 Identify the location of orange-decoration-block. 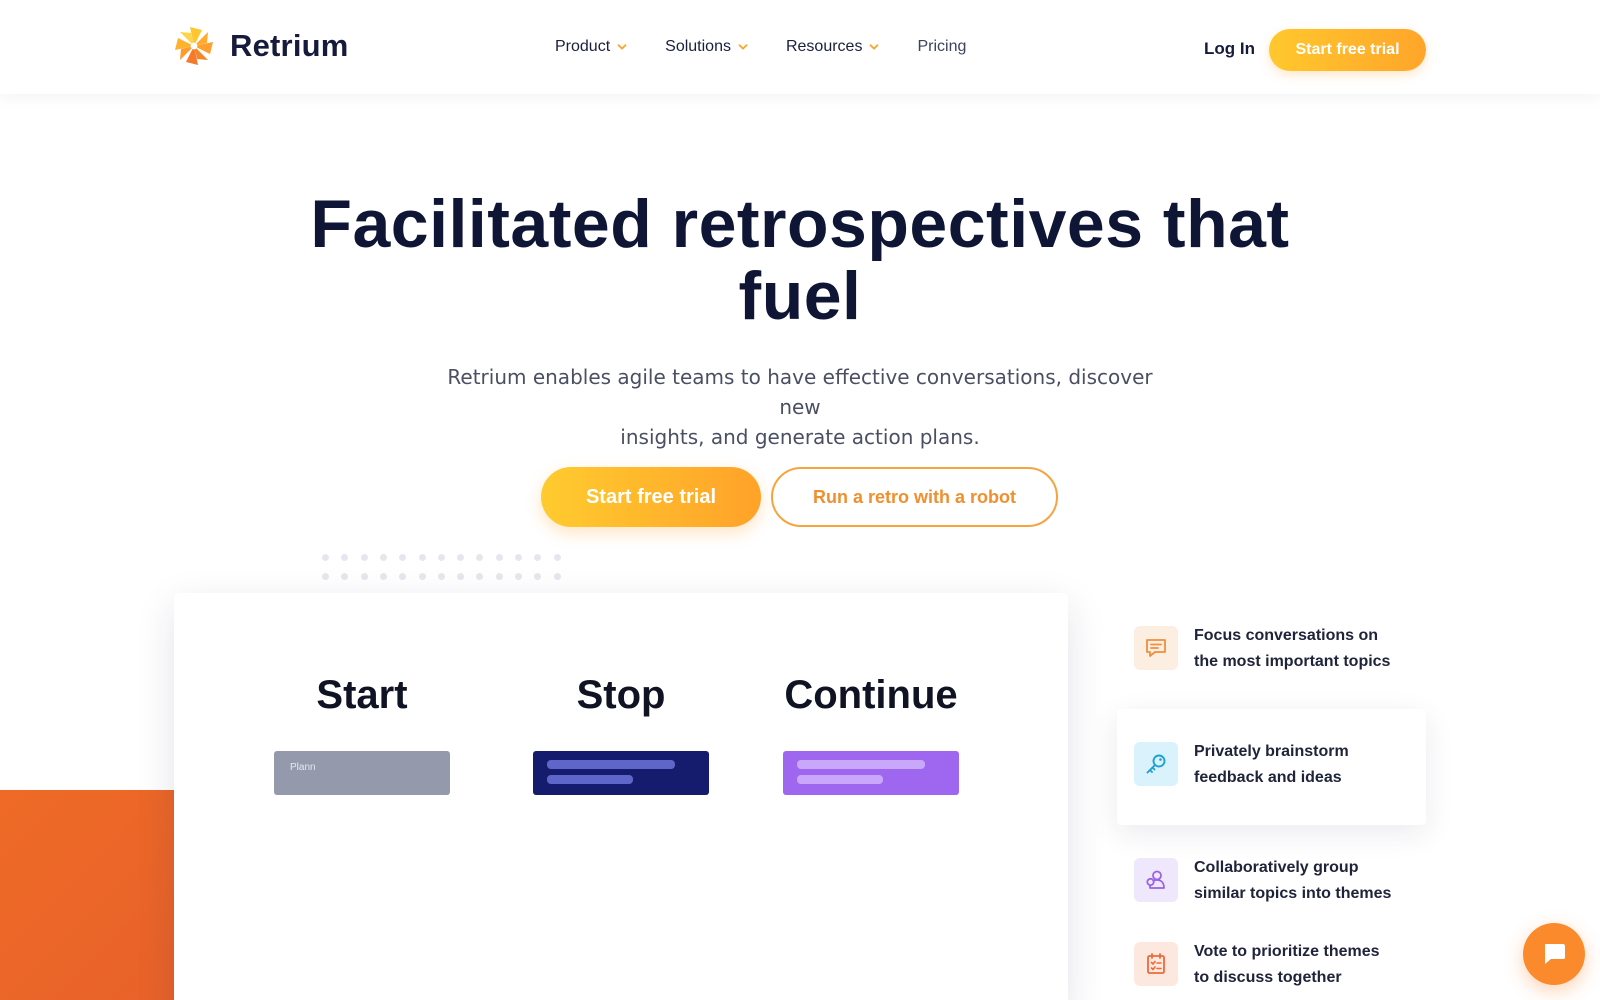
(88, 895).